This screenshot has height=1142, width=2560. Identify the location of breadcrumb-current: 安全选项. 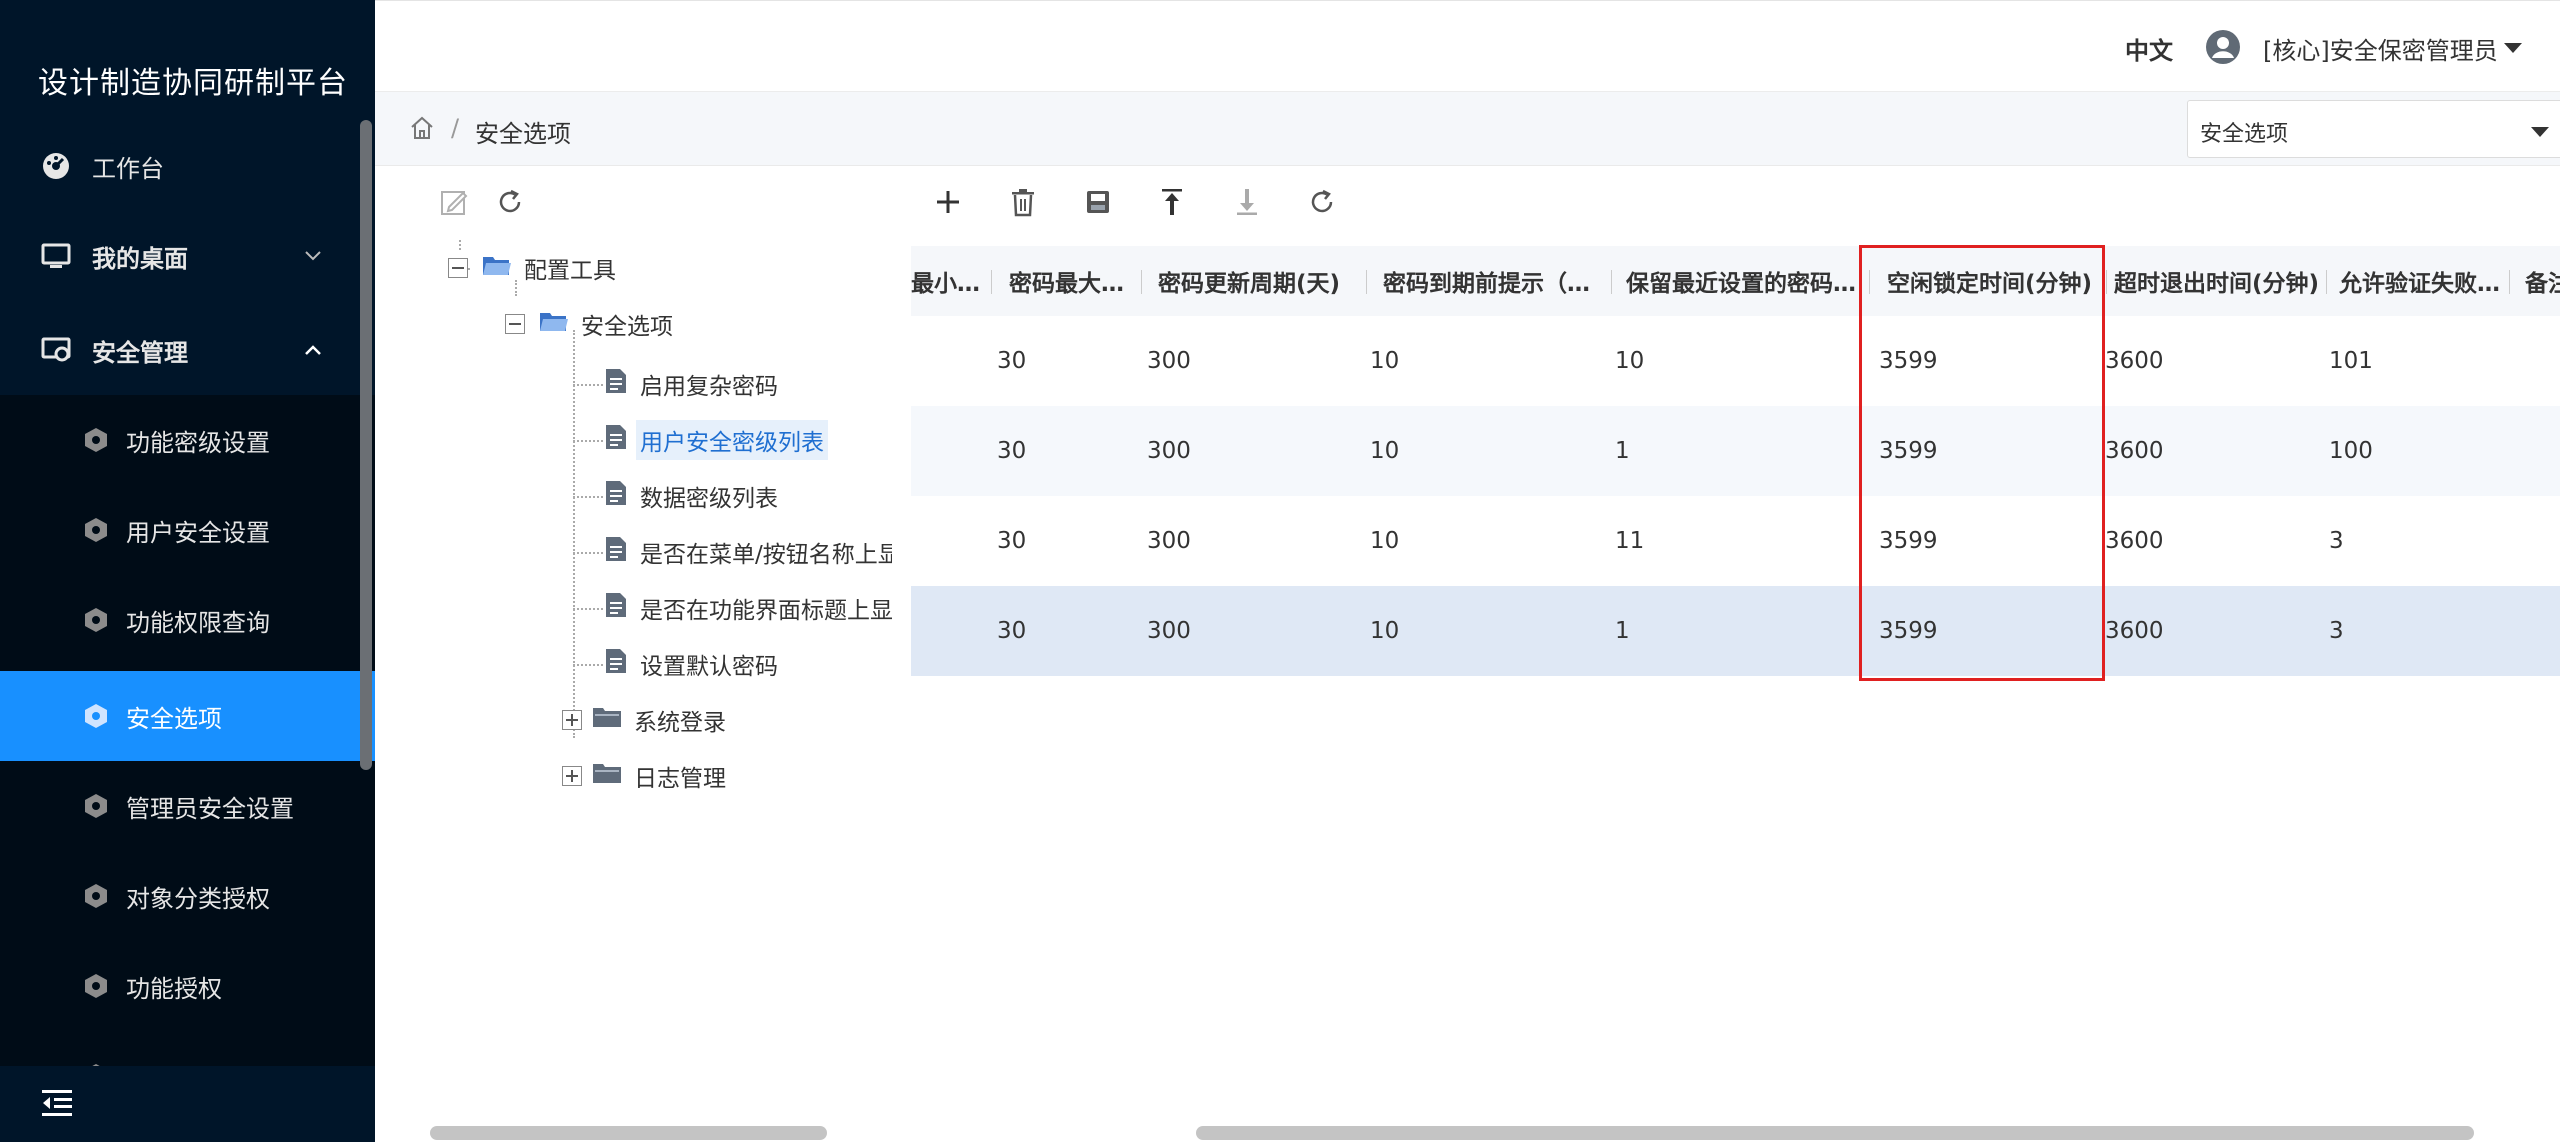
(523, 134).